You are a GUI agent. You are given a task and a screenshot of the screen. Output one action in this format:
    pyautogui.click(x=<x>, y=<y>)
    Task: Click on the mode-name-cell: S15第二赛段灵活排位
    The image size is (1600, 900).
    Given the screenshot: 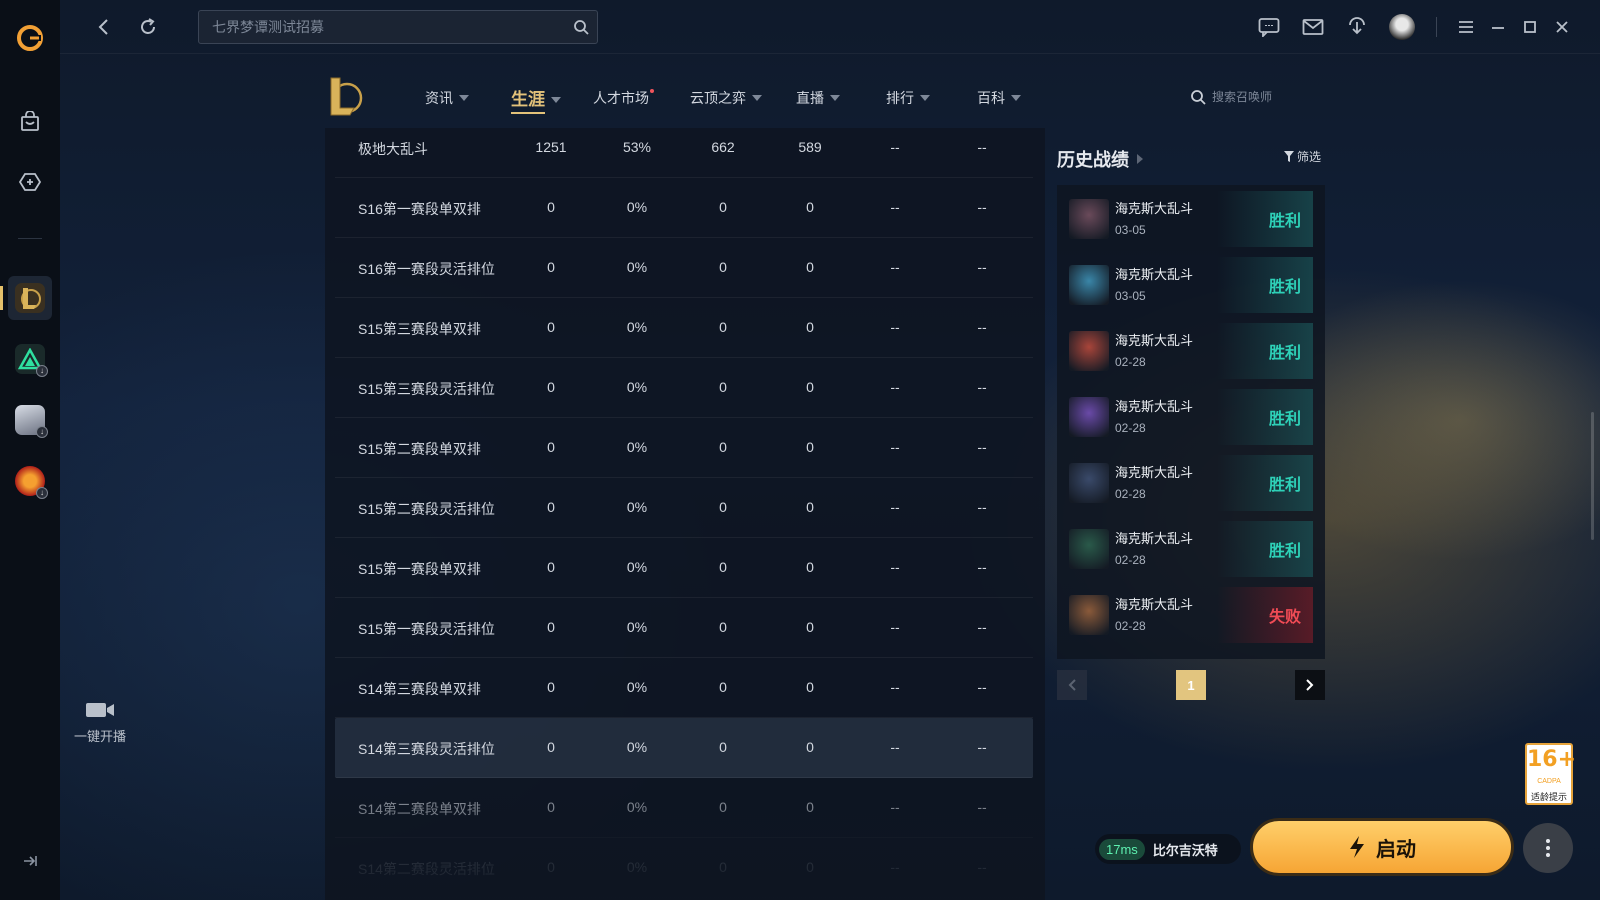 What is the action you would take?
    pyautogui.click(x=426, y=509)
    